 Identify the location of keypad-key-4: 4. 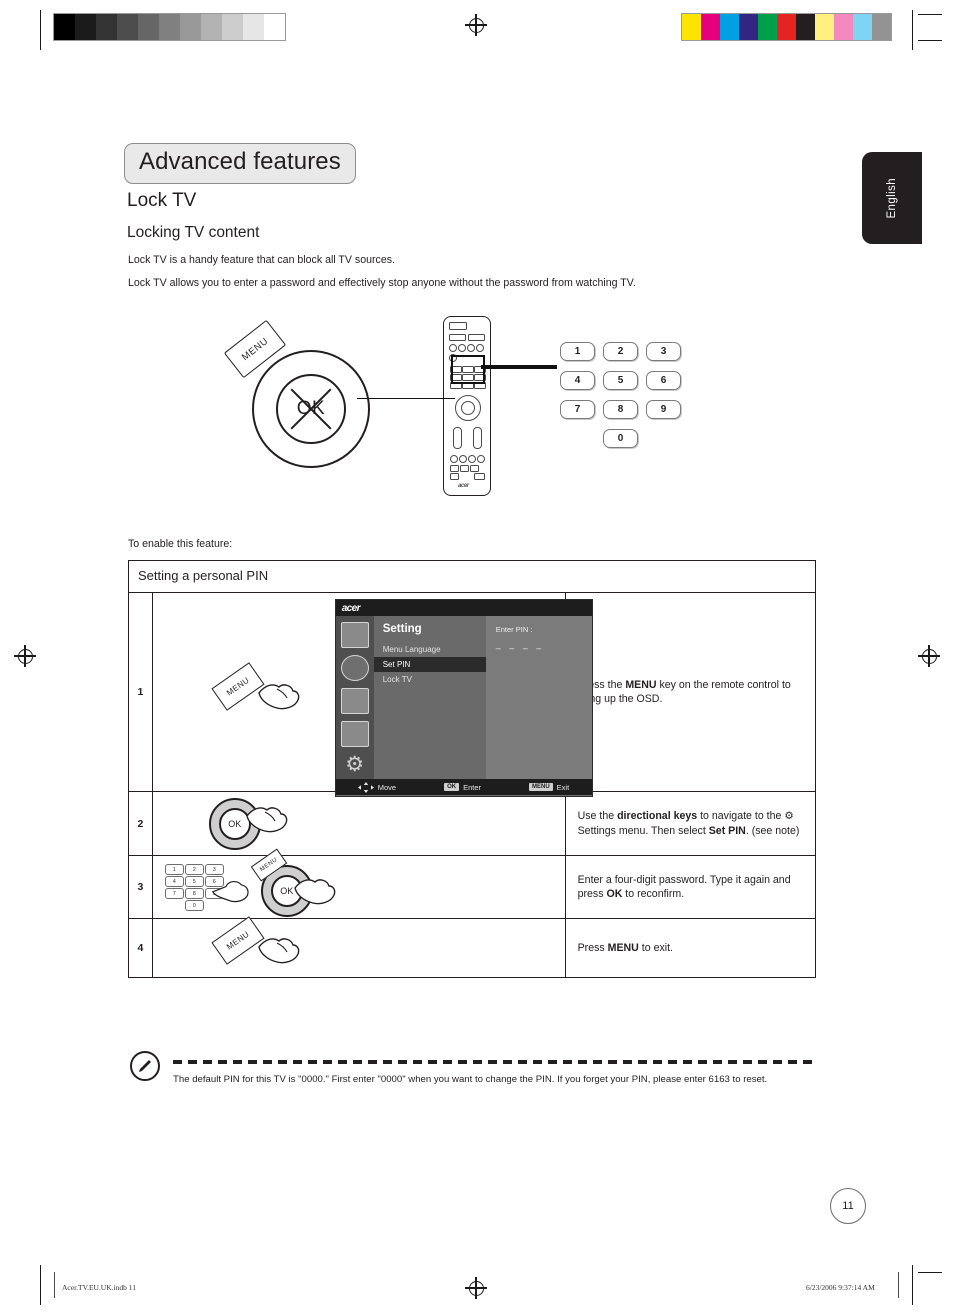
(577, 380).